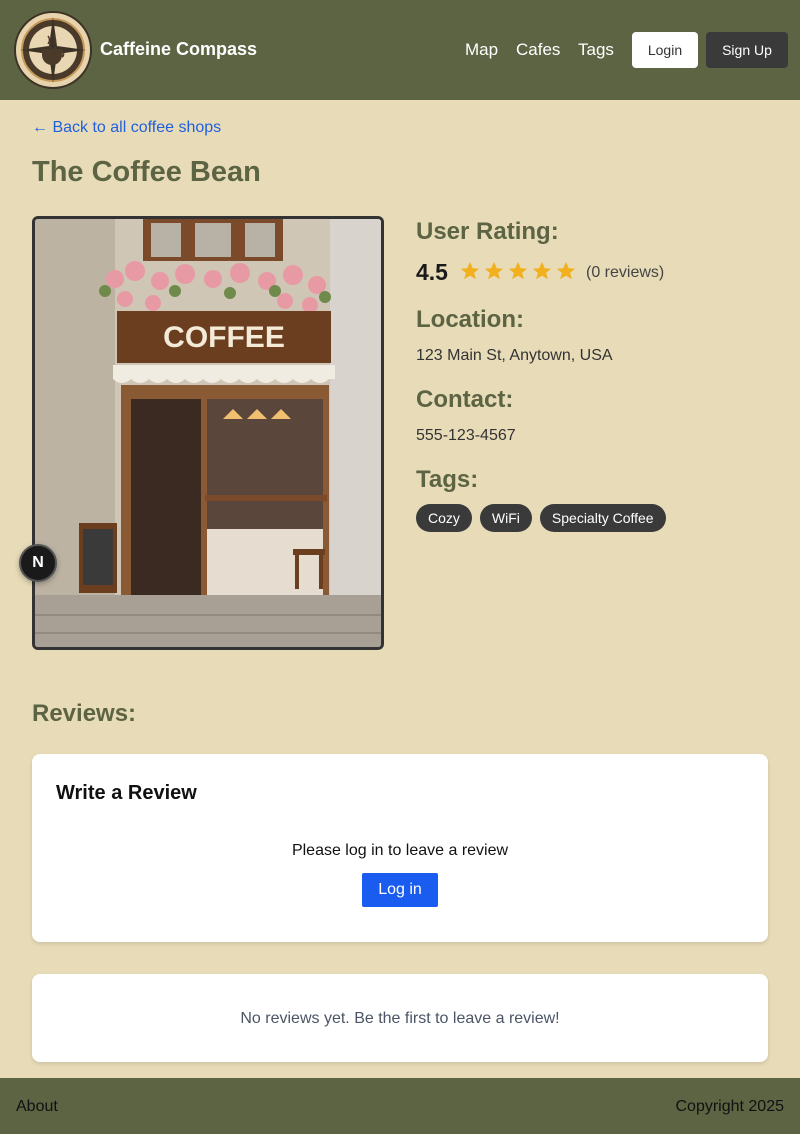 The image size is (800, 1134). Describe the element at coordinates (465, 399) in the screenshot. I see `contact-heading: Contact:` at that location.